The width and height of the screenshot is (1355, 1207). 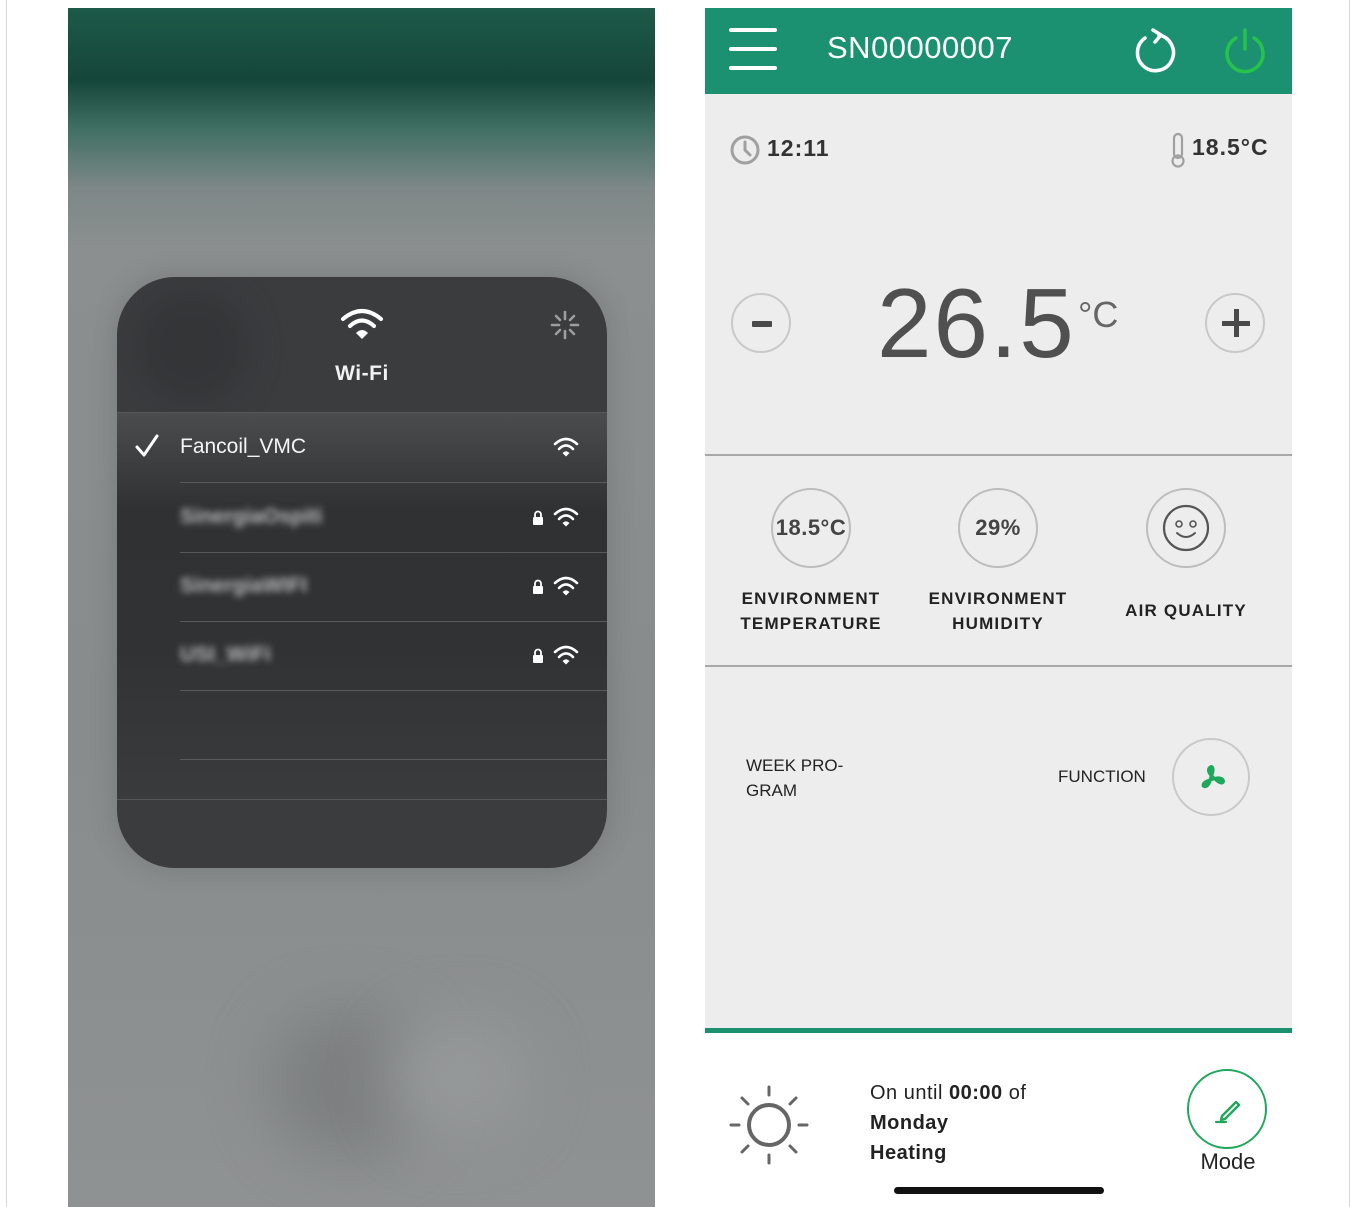 I want to click on air-quality: AIR QUALITY, so click(x=1186, y=555).